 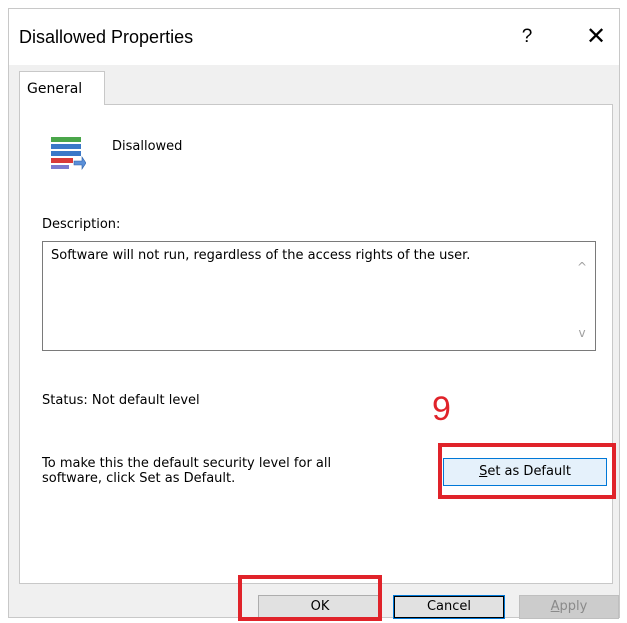 What do you see at coordinates (121, 400) in the screenshot?
I see `status-text: Status: Not default level` at bounding box center [121, 400].